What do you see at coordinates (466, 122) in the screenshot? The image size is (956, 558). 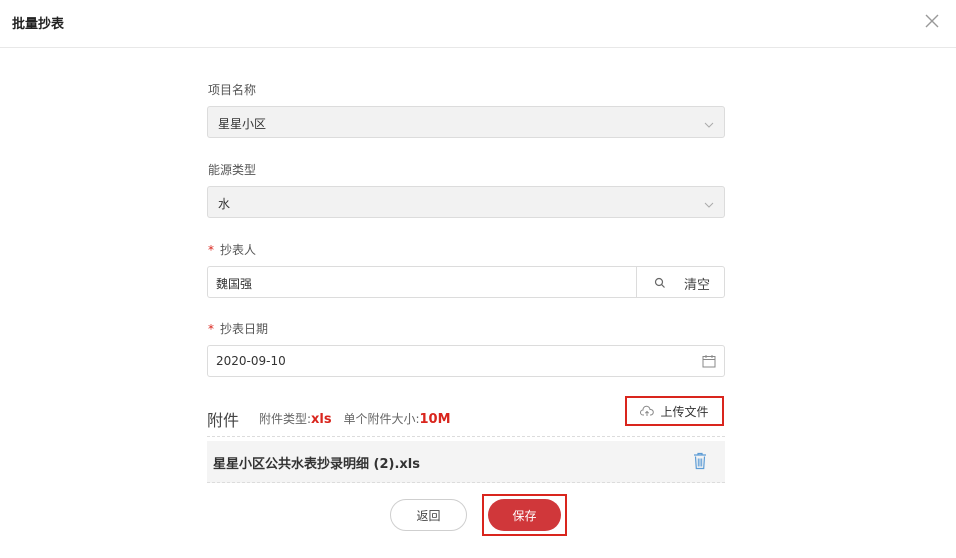 I see `project-select: 星星小区` at bounding box center [466, 122].